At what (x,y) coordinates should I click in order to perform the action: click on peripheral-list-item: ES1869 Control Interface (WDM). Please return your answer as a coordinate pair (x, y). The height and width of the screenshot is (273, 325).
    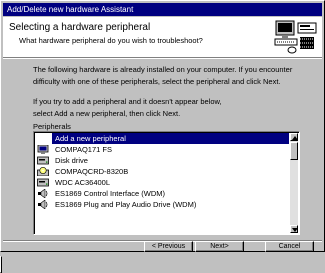
    Looking at the image, I should click on (162, 193).